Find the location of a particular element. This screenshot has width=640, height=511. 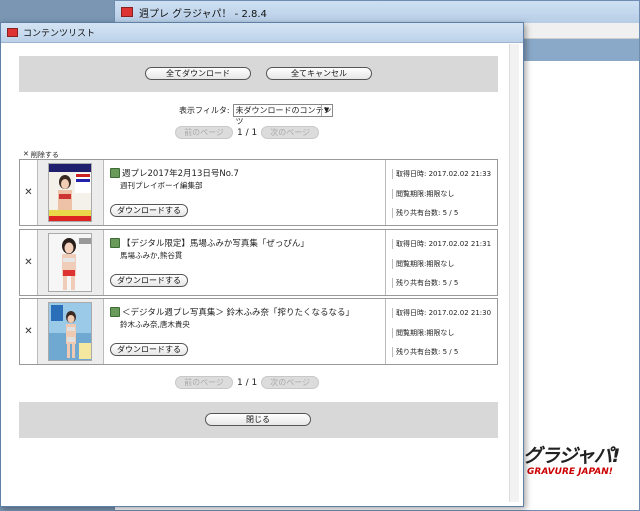

bottom-pager: 前のページ 1 / 1 次のページ is located at coordinates (247, 382).